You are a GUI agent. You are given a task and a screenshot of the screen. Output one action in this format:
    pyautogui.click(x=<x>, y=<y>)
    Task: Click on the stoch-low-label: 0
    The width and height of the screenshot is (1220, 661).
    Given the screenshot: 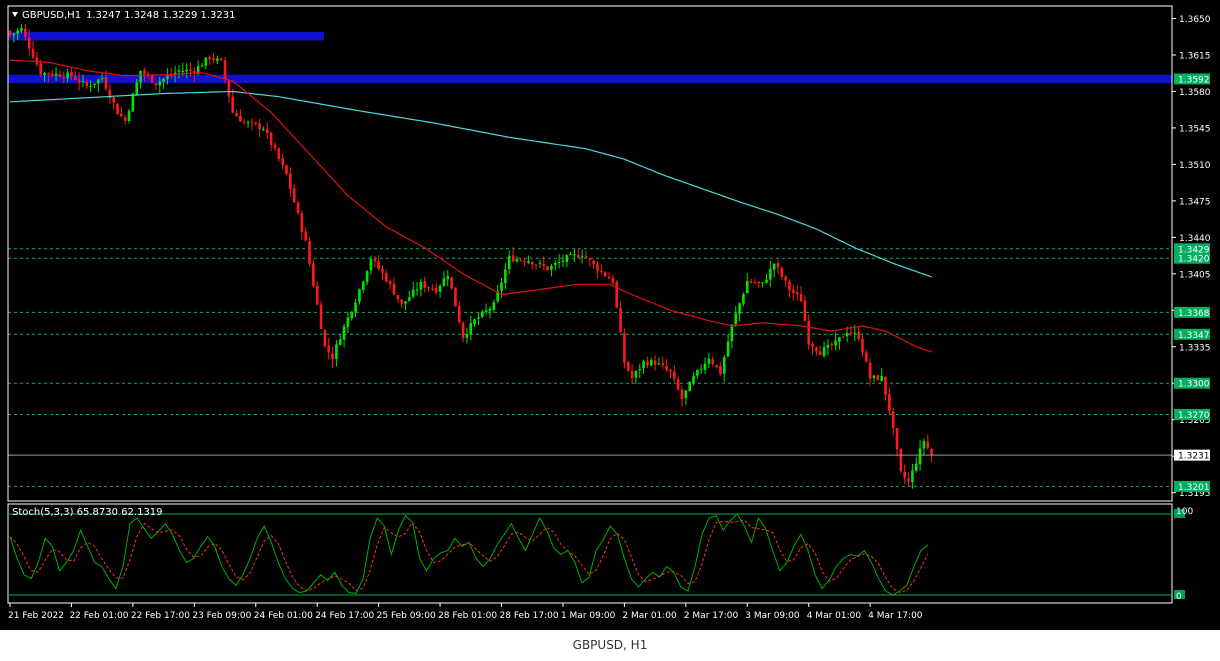 What is the action you would take?
    pyautogui.click(x=1179, y=597)
    